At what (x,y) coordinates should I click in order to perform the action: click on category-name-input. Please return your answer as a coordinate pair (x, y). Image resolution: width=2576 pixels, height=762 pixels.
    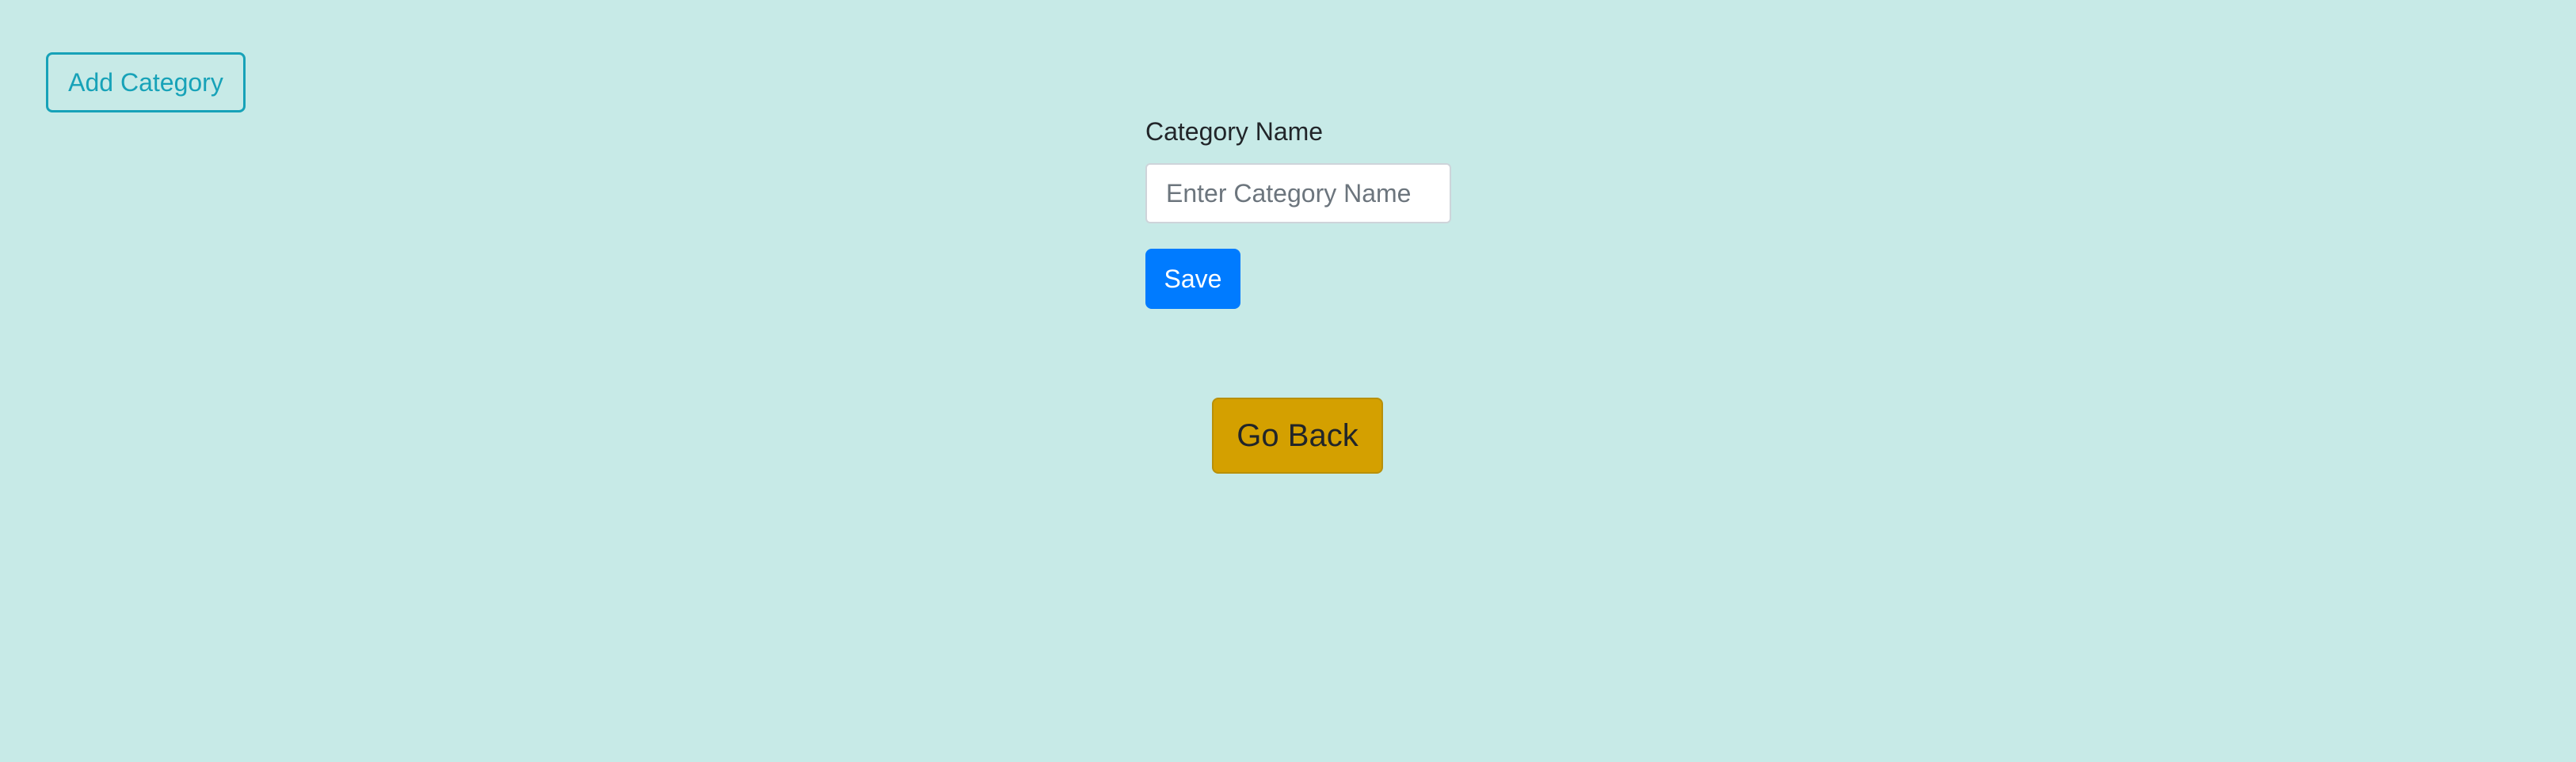
    Looking at the image, I should click on (1298, 193).